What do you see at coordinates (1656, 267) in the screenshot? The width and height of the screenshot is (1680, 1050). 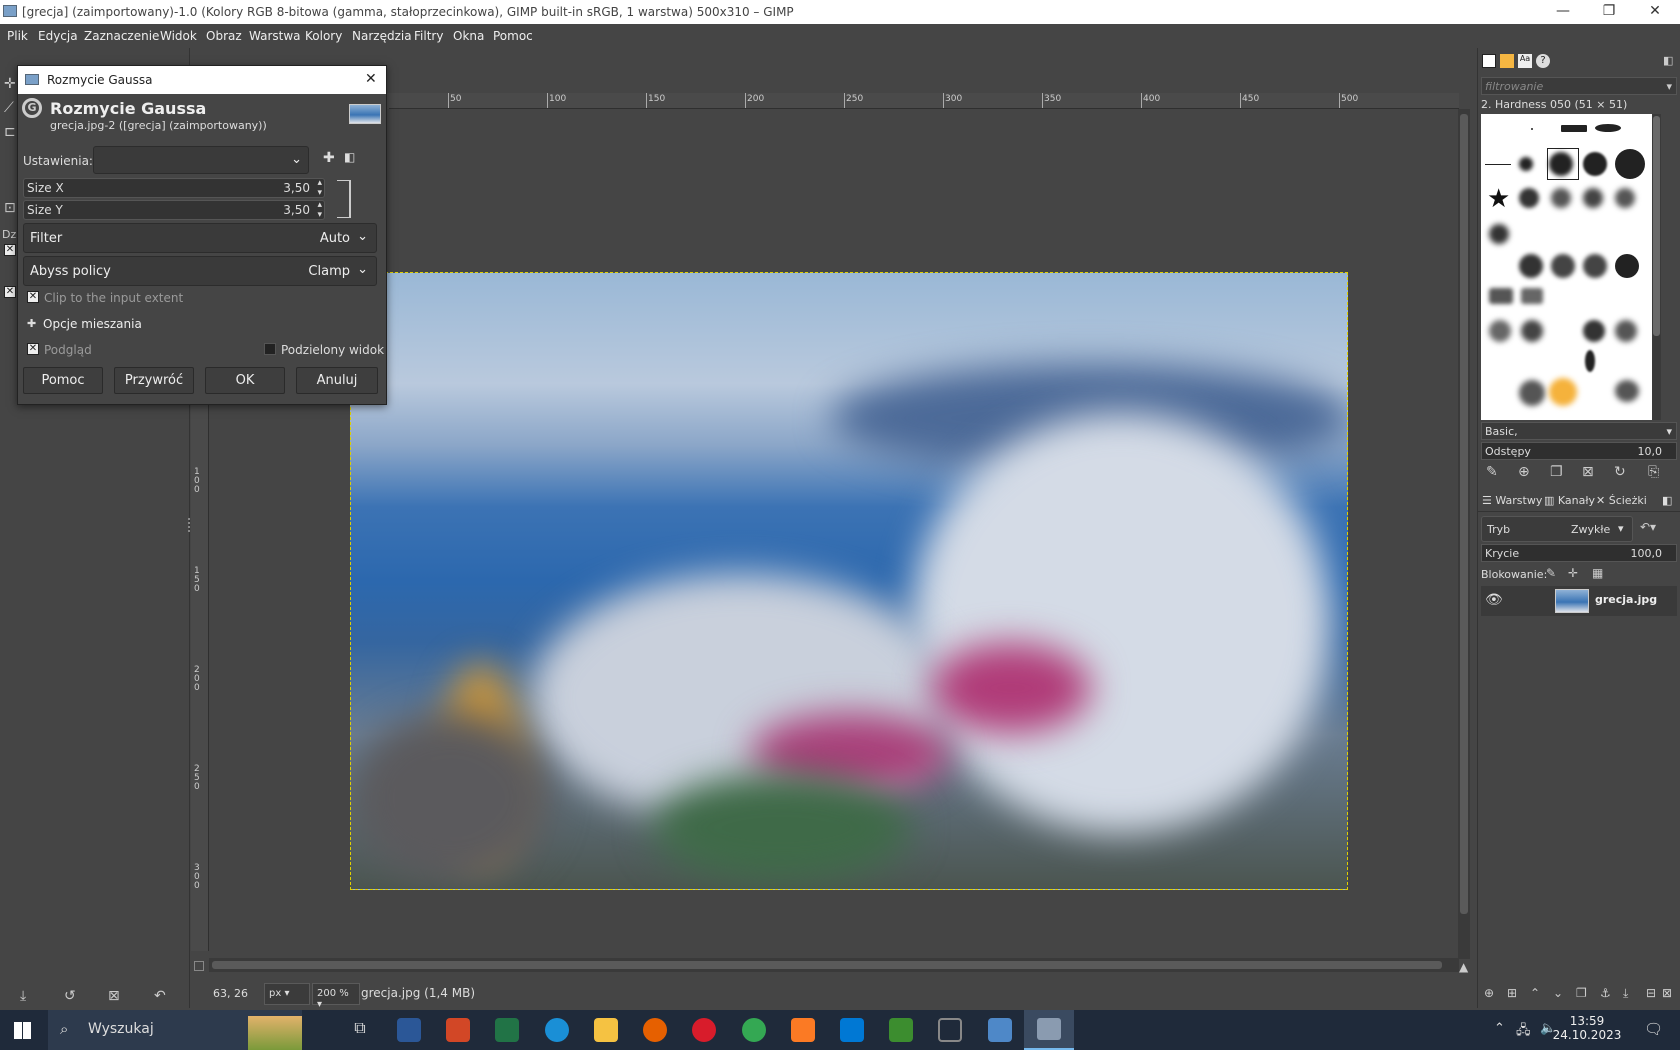 I see `brush-scrollbar` at bounding box center [1656, 267].